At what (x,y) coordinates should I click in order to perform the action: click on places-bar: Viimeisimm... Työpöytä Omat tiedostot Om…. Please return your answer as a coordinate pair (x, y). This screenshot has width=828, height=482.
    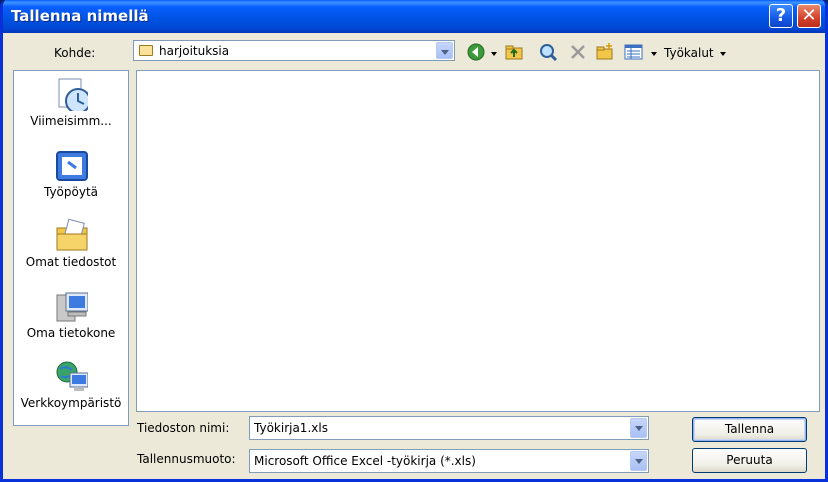
    Looking at the image, I should click on (71, 248).